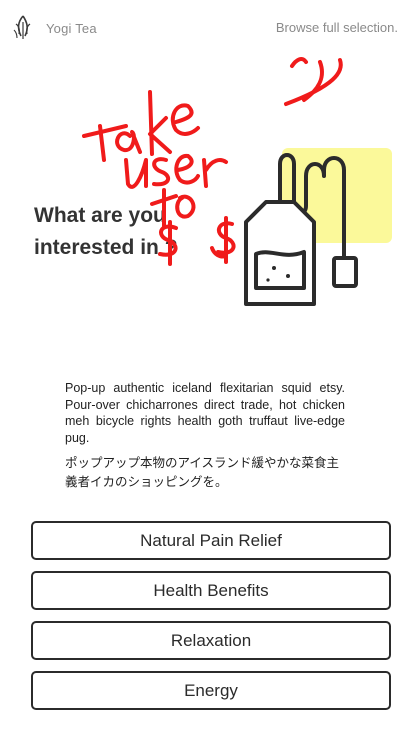  What do you see at coordinates (318, 227) in the screenshot?
I see `tea-bag-icon` at bounding box center [318, 227].